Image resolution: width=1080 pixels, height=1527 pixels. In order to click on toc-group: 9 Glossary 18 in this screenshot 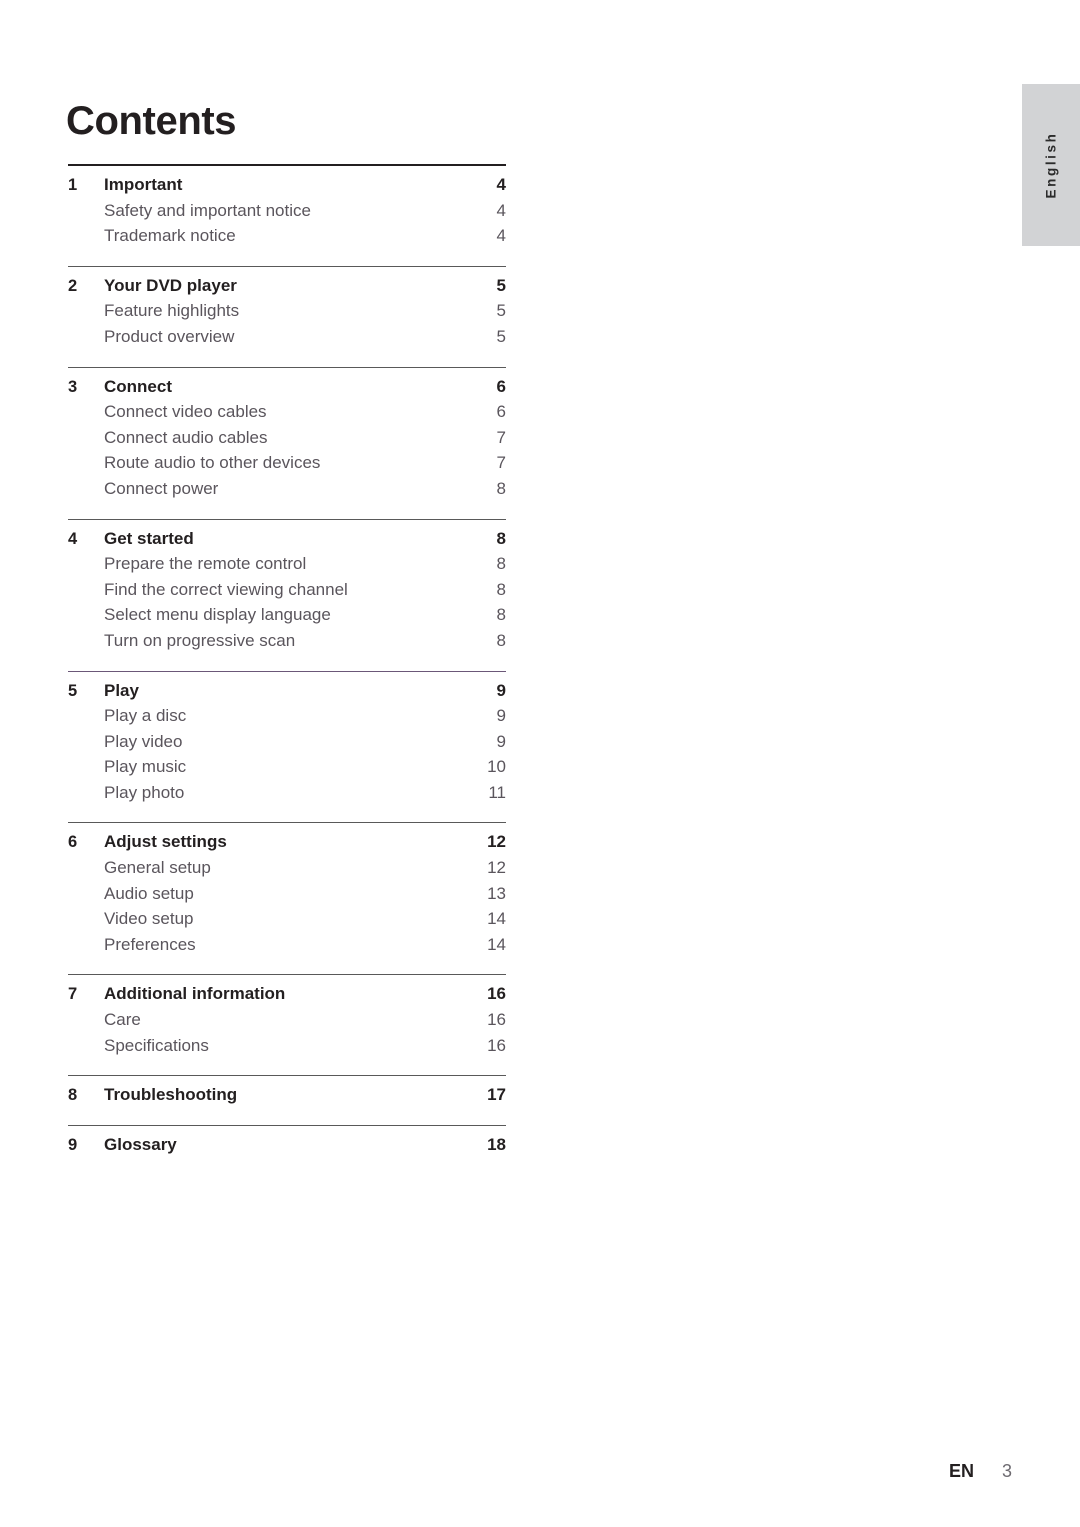, I will do `click(287, 1141)`.